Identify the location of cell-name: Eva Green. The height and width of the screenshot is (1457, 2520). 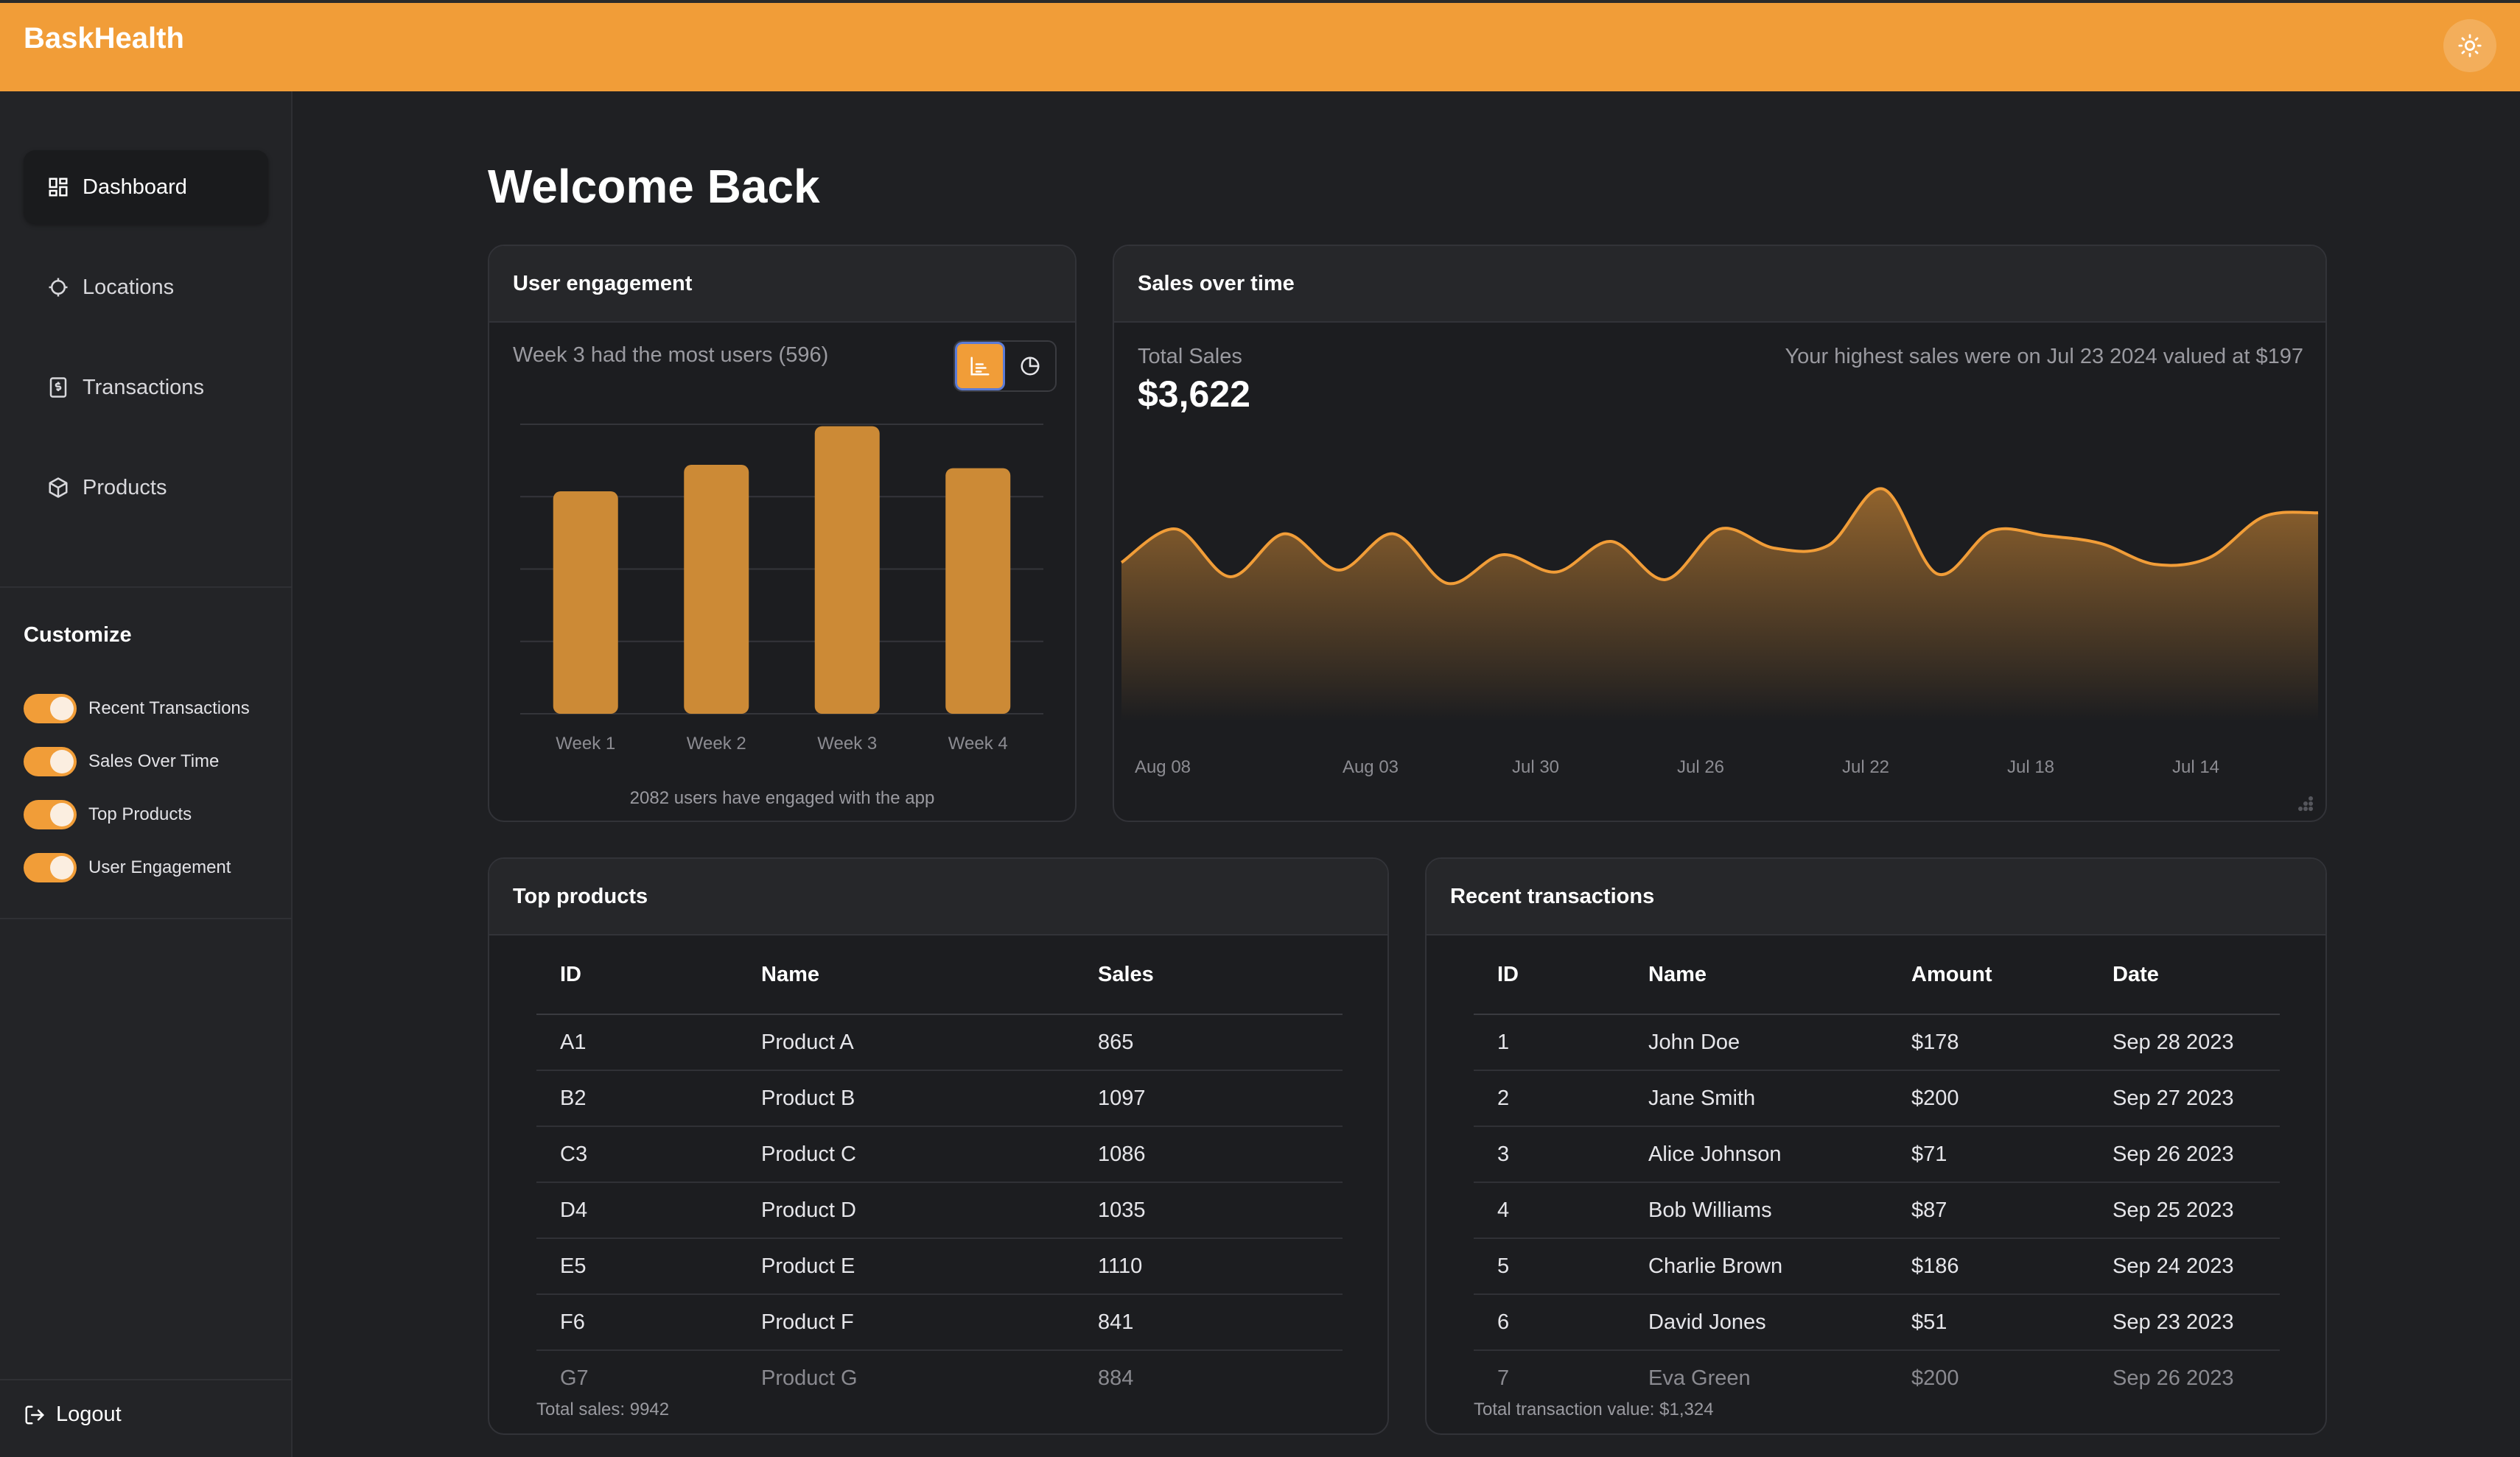
(1699, 1378).